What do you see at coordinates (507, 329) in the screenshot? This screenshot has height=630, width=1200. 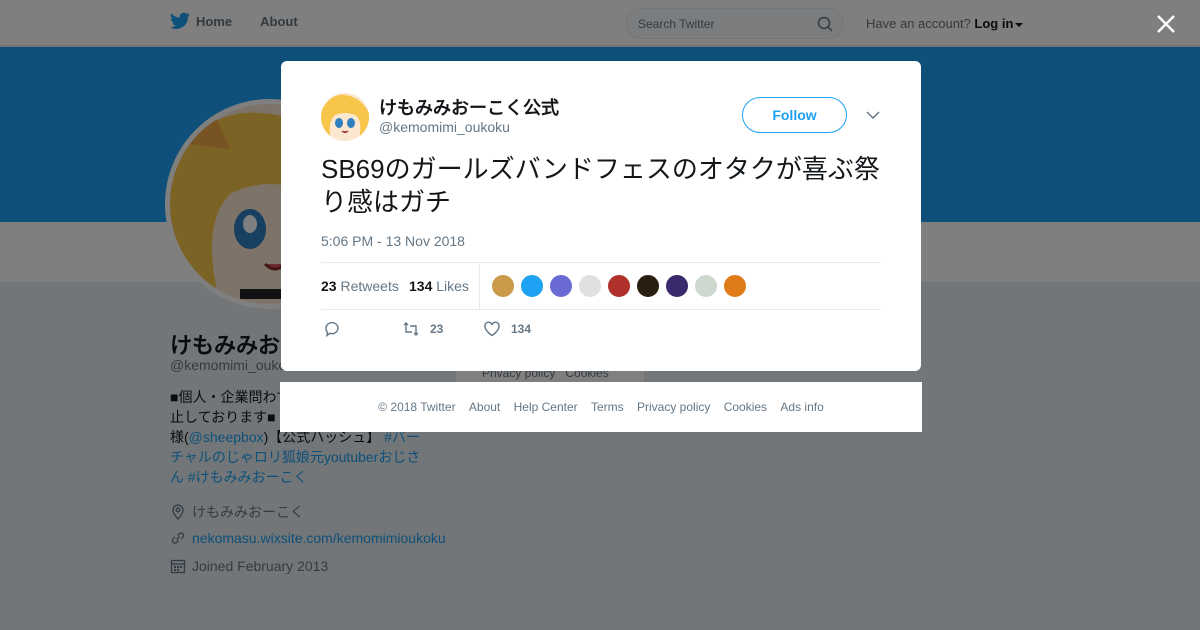 I see `like-button: 134` at bounding box center [507, 329].